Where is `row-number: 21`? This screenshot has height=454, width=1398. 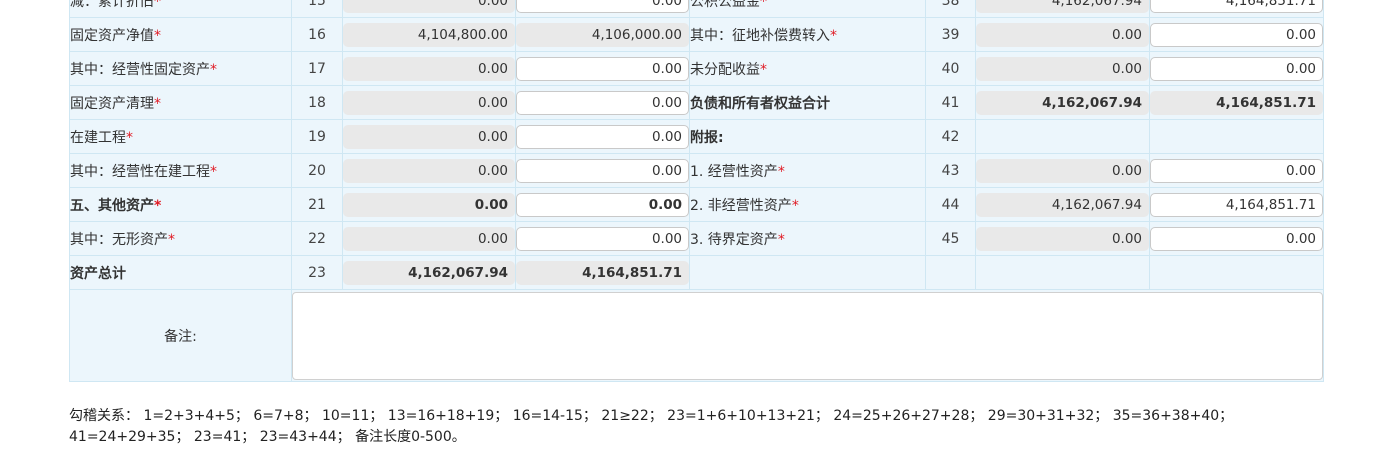
row-number: 21 is located at coordinates (317, 204).